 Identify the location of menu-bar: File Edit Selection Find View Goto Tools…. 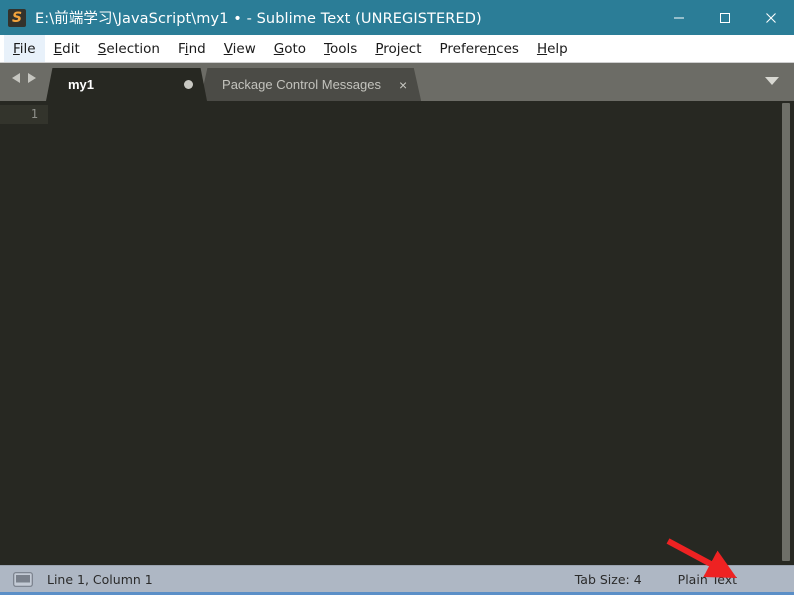
(397, 49).